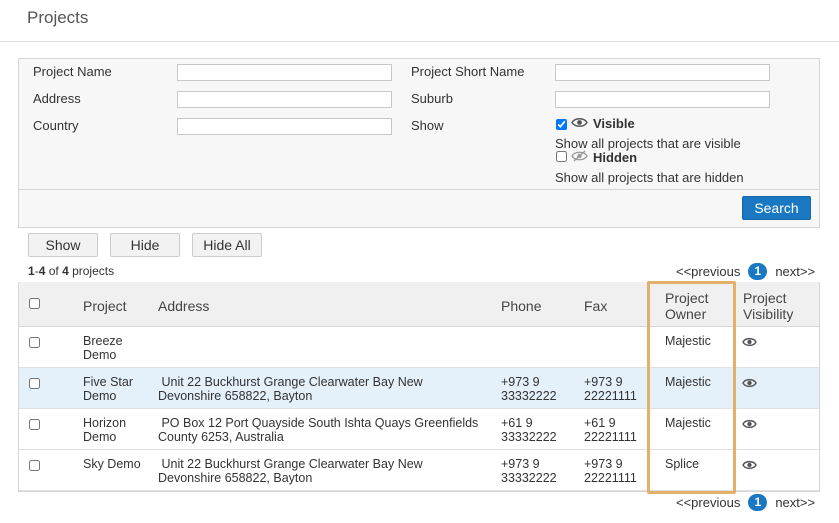 The height and width of the screenshot is (523, 839). I want to click on header-phone: Phone, so click(521, 306).